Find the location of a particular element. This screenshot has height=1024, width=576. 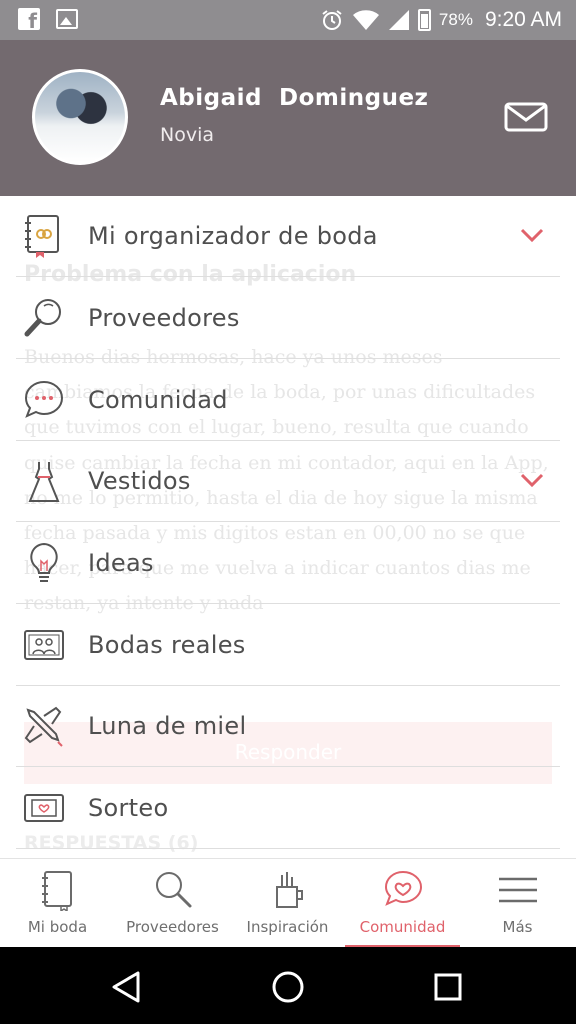

couple-photo-icon is located at coordinates (44, 645).